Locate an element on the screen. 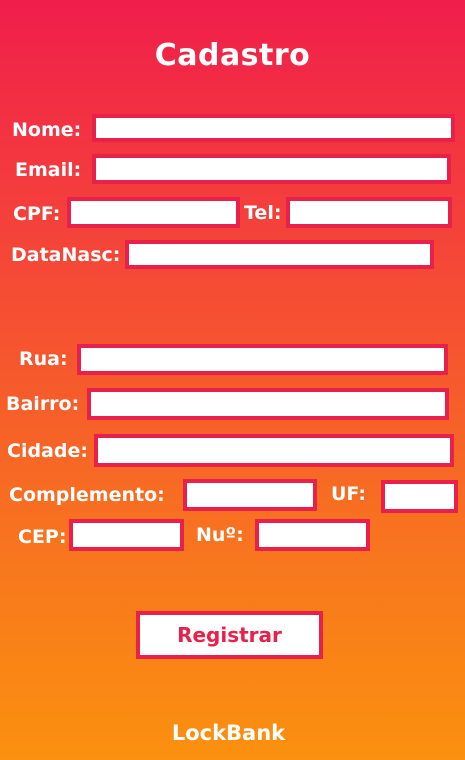  district-input is located at coordinates (268, 404).